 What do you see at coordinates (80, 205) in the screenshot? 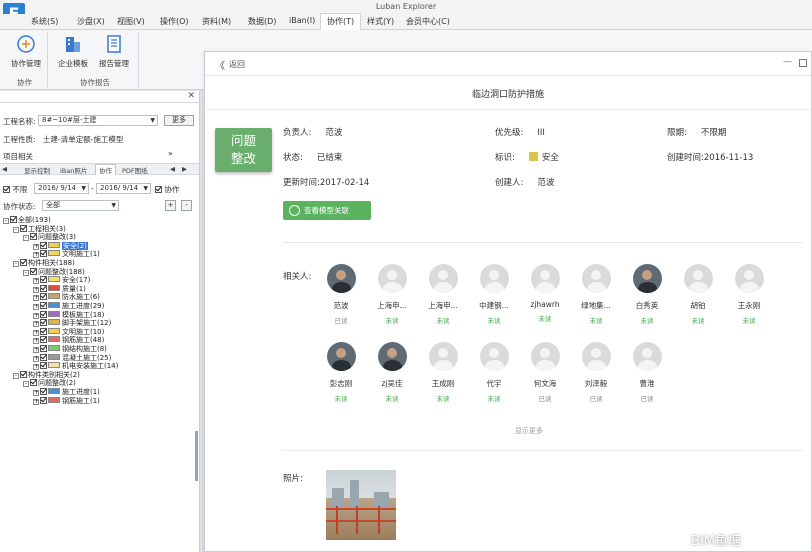
I see `collab-status-select: 全部 ▼` at bounding box center [80, 205].